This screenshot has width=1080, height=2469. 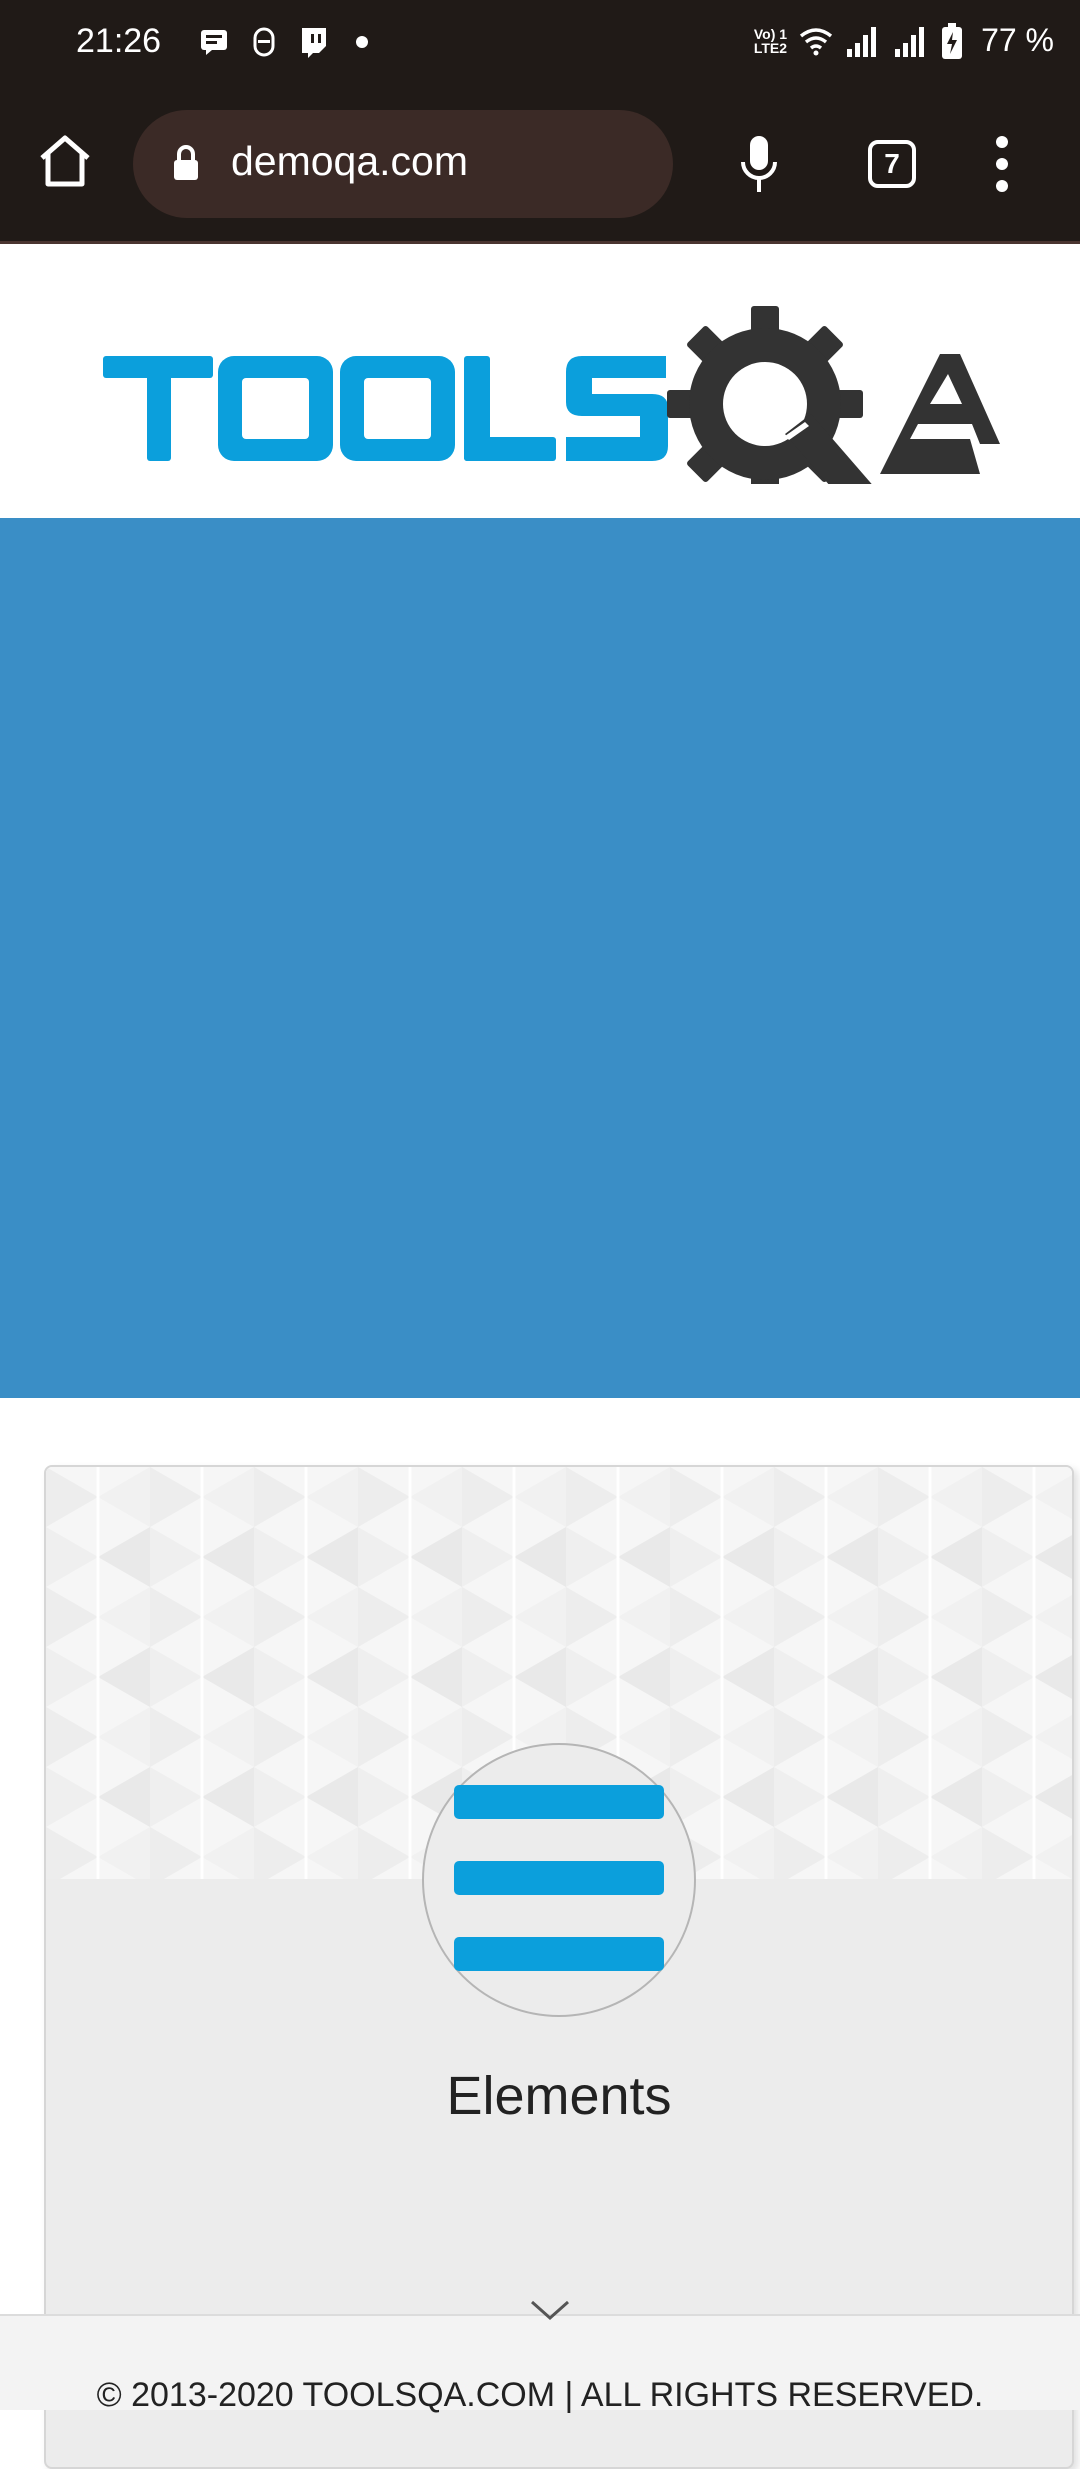 What do you see at coordinates (214, 42) in the screenshot?
I see `message-icon` at bounding box center [214, 42].